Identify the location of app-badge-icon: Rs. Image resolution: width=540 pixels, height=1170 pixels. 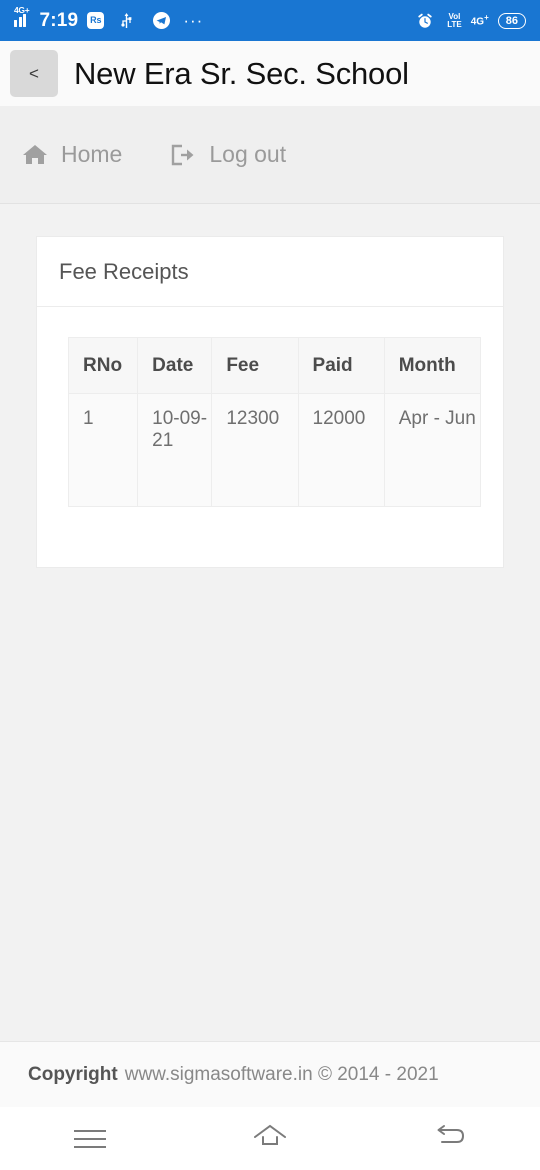
(96, 20).